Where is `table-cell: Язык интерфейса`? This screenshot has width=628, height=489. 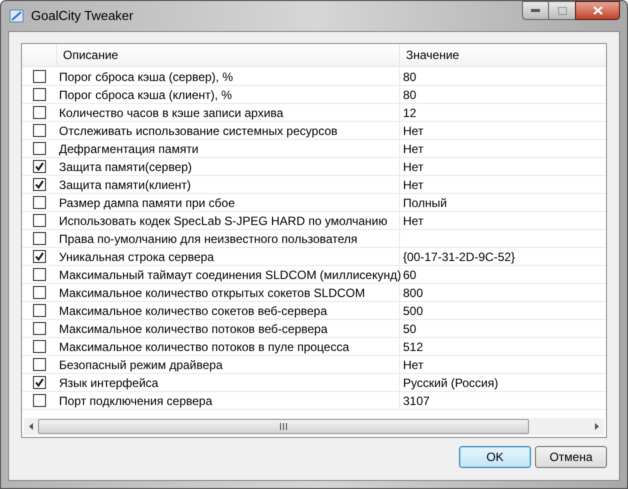
table-cell: Язык интерфейса is located at coordinates (228, 382).